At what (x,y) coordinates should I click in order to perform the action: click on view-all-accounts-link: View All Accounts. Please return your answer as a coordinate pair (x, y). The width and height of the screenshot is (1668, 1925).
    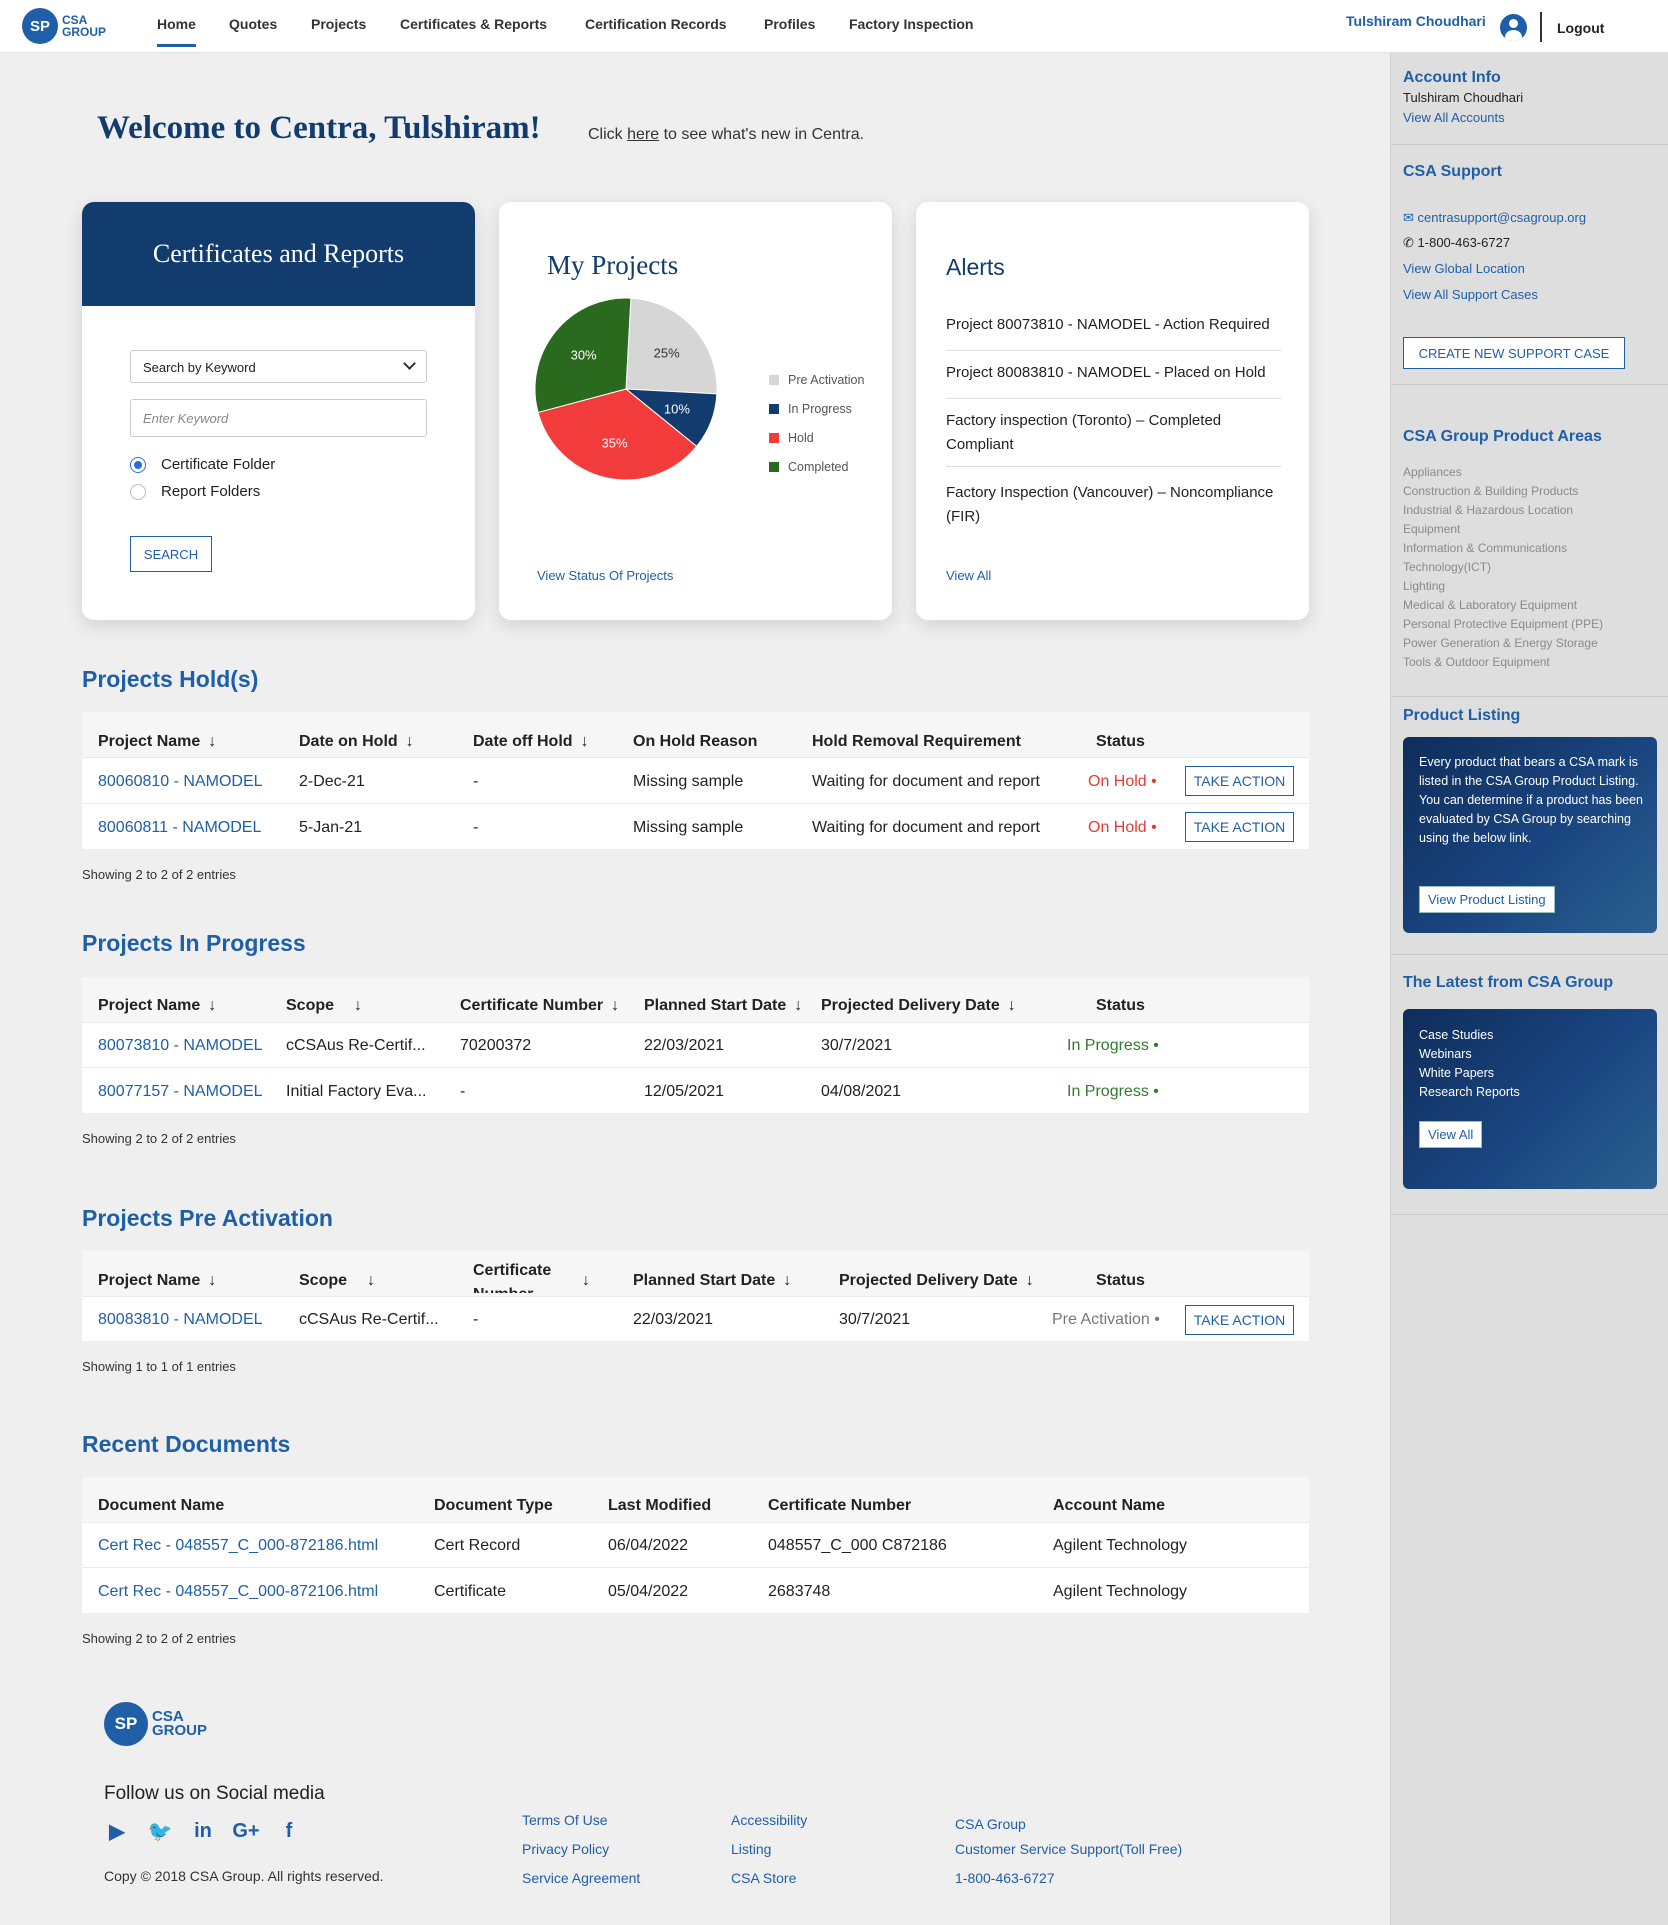
    Looking at the image, I should click on (1454, 117).